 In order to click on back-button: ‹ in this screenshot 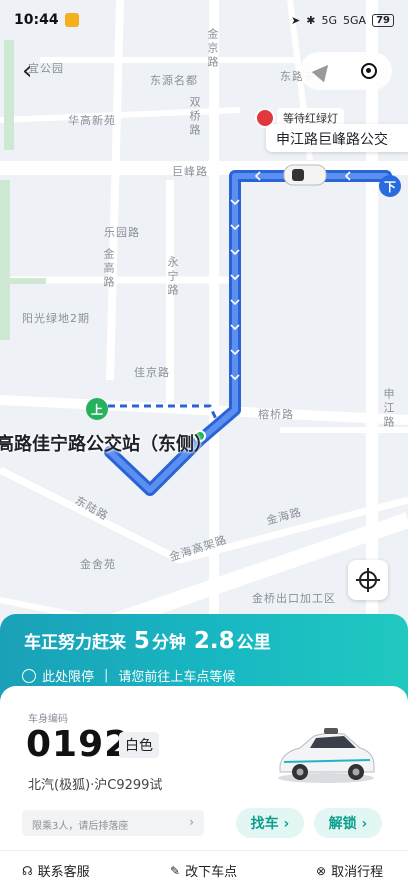, I will do `click(27, 71)`.